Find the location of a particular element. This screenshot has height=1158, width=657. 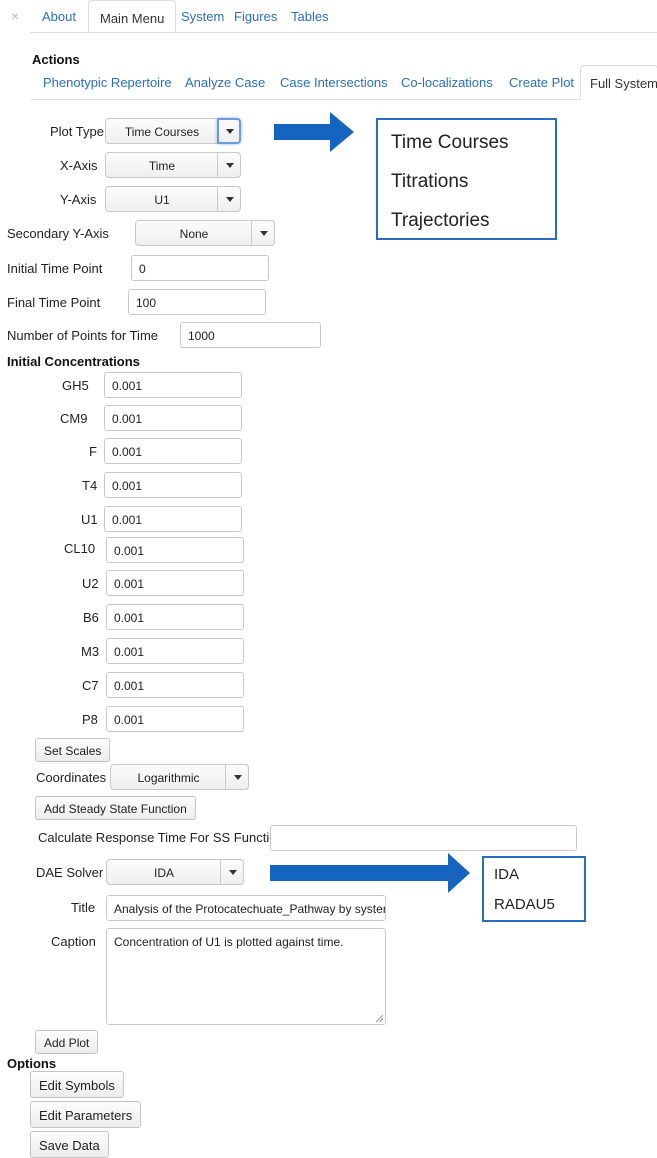

title-label: Title is located at coordinates (83, 907).